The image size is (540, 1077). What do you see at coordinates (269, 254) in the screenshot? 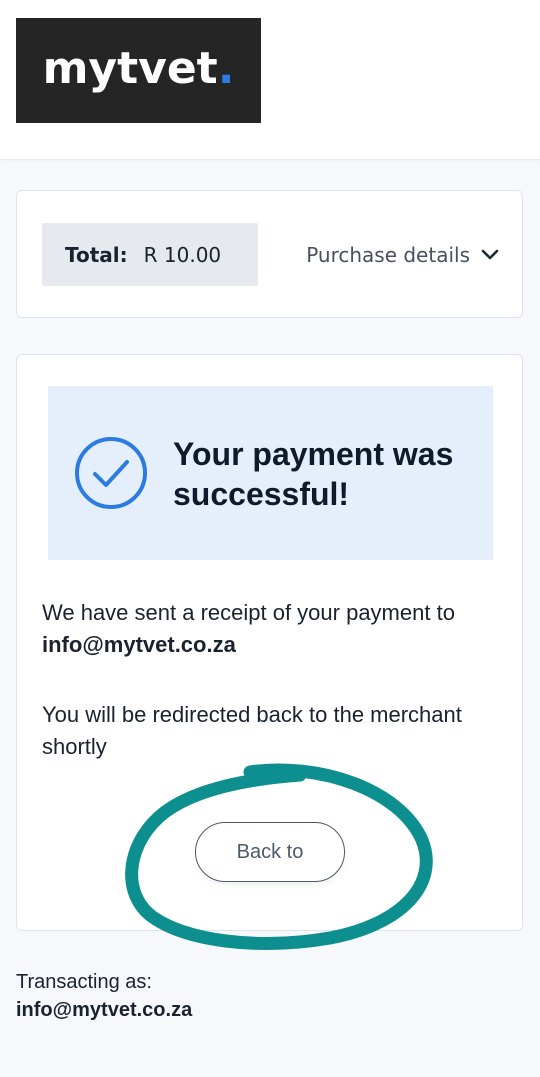
I see `order-summary-card: Total: R 10.00 Purchase details` at bounding box center [269, 254].